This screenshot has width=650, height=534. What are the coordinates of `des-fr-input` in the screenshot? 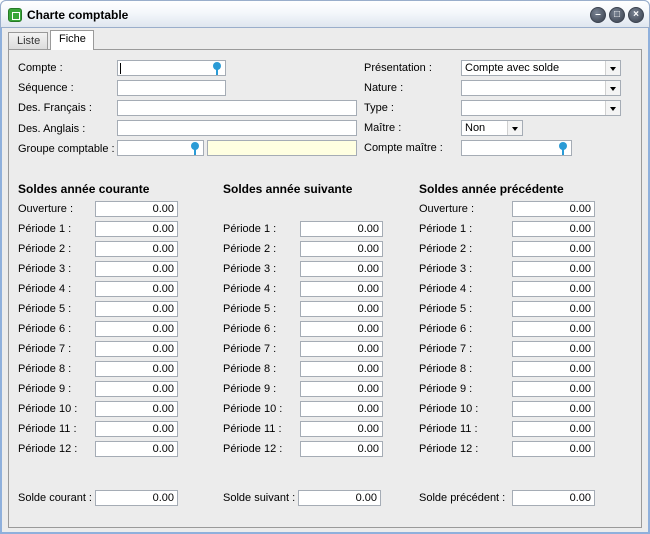 It's located at (237, 108).